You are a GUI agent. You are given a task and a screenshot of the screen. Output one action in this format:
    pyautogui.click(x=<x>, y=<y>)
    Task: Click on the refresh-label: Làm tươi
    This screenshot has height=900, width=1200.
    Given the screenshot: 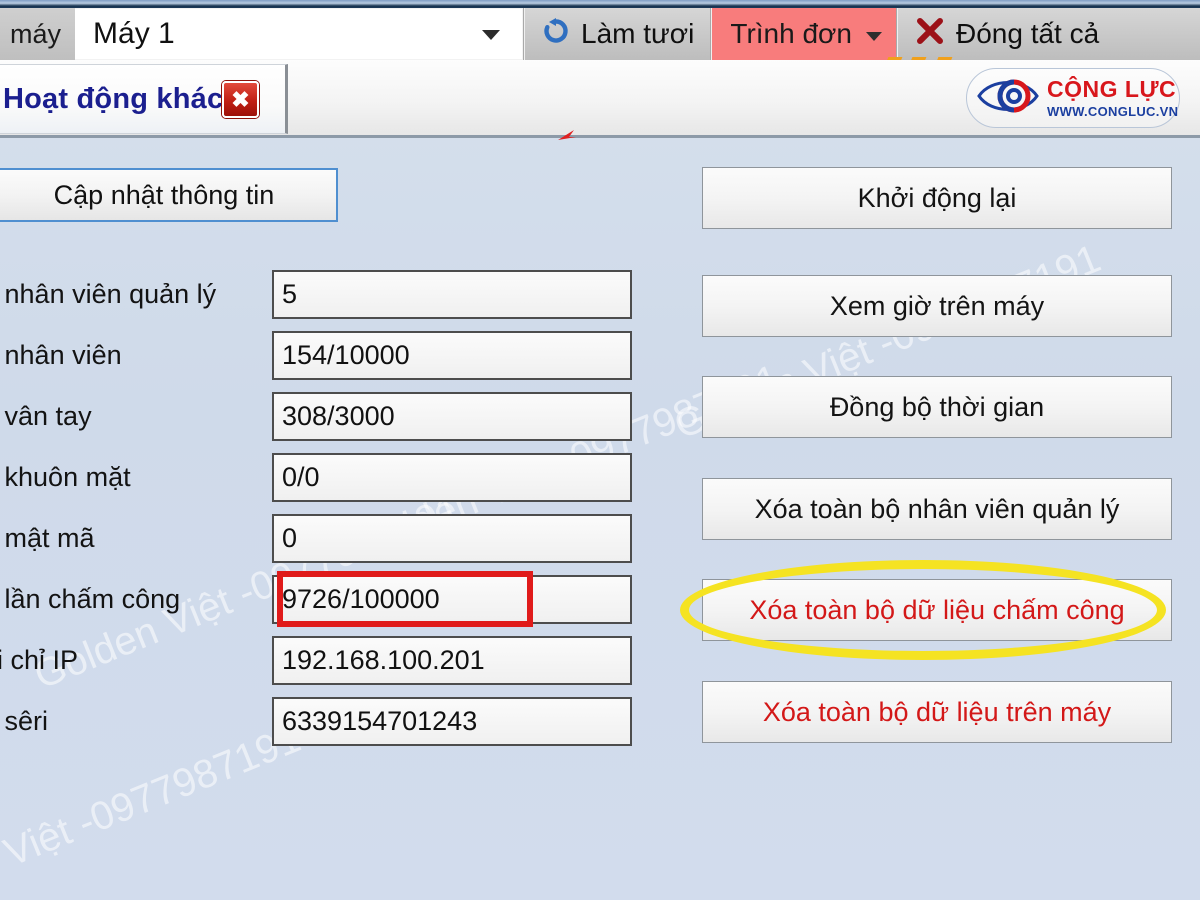 What is the action you would take?
    pyautogui.click(x=638, y=33)
    